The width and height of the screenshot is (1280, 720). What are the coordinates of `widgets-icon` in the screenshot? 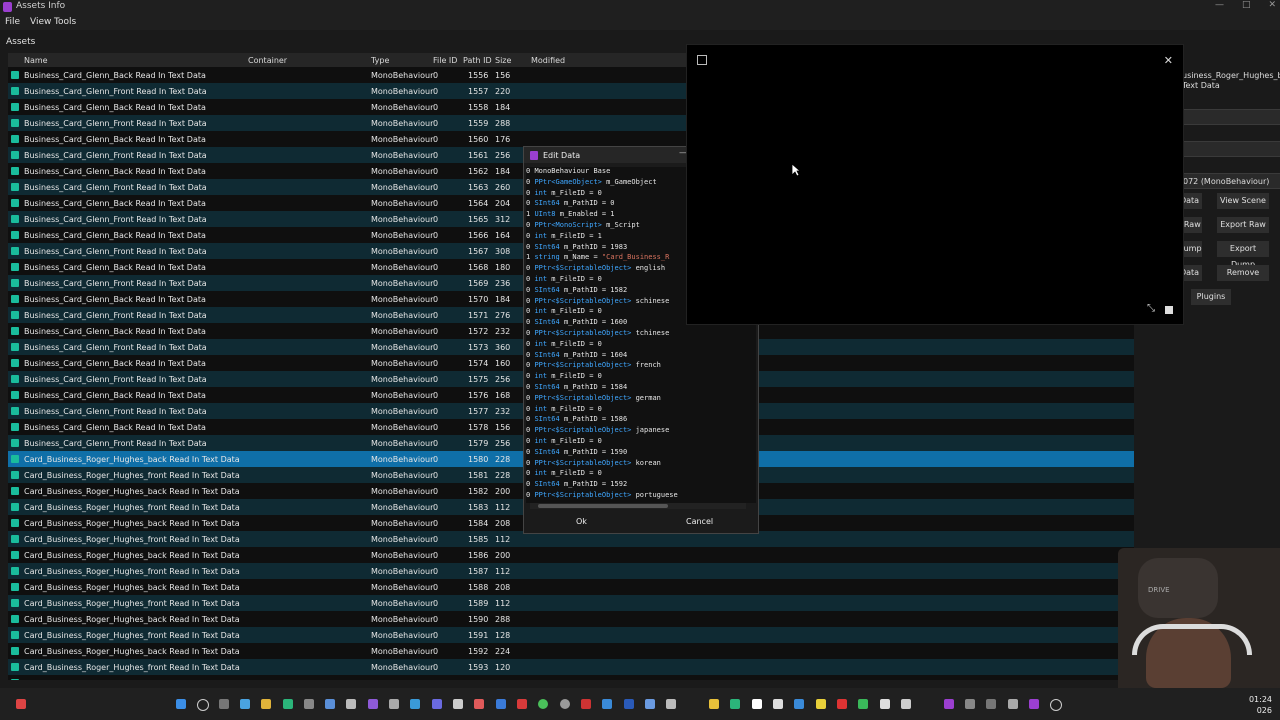 It's located at (245, 704).